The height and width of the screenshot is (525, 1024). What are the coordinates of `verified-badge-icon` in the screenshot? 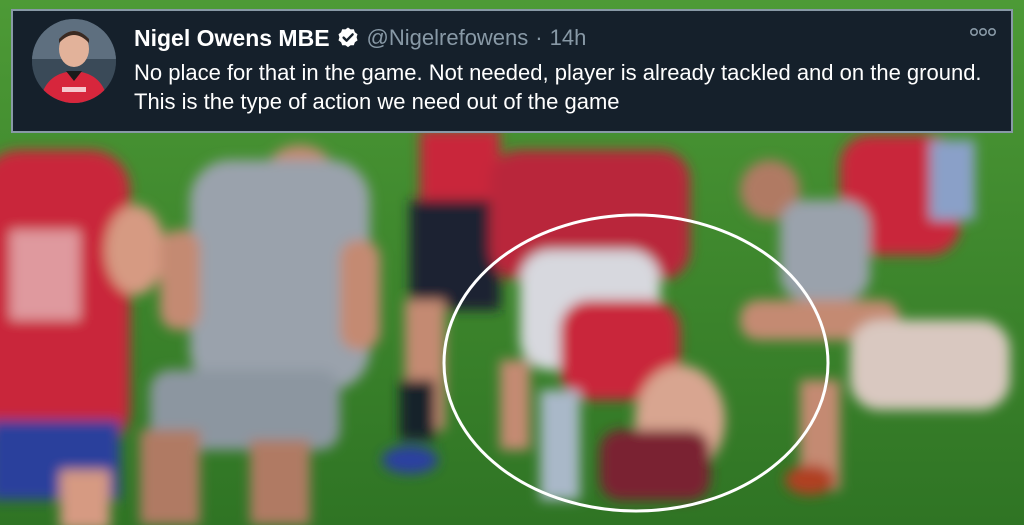 It's located at (348, 38).